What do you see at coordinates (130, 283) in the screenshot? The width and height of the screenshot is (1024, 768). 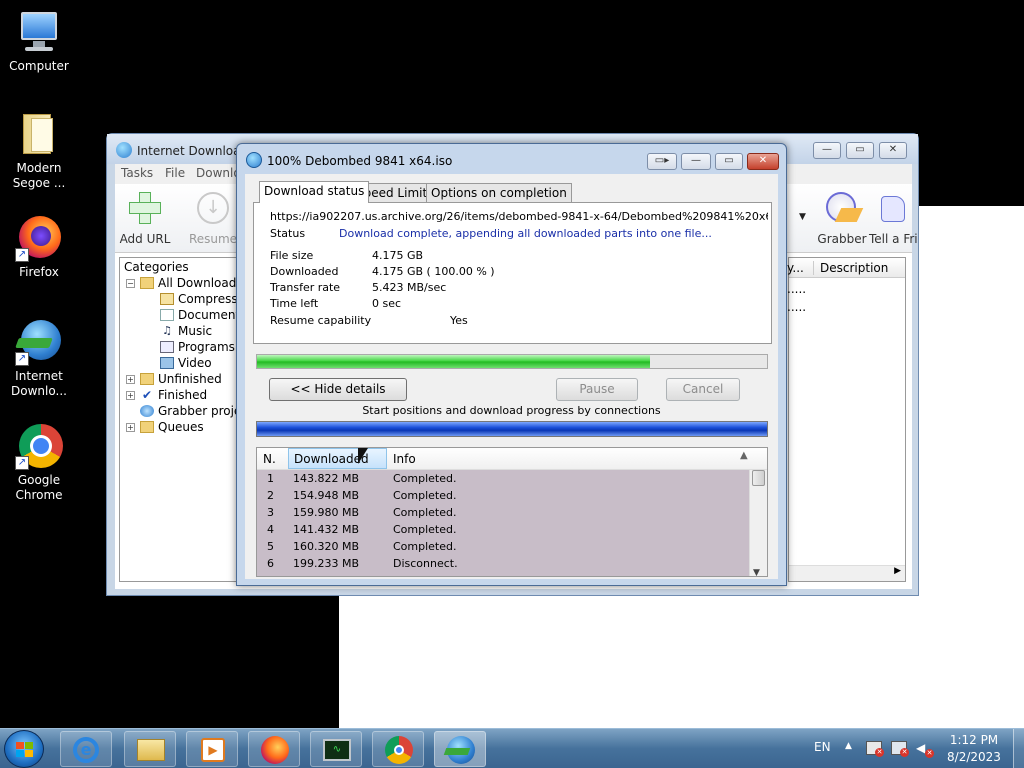 I see `collapse-all-downloads-icon: −` at bounding box center [130, 283].